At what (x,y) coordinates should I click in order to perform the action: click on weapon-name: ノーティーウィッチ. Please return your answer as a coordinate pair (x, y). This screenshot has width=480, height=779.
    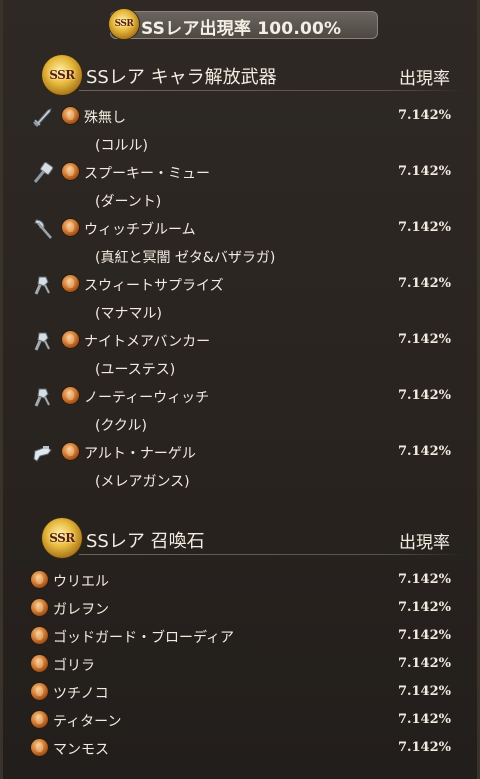
    Looking at the image, I should click on (147, 398).